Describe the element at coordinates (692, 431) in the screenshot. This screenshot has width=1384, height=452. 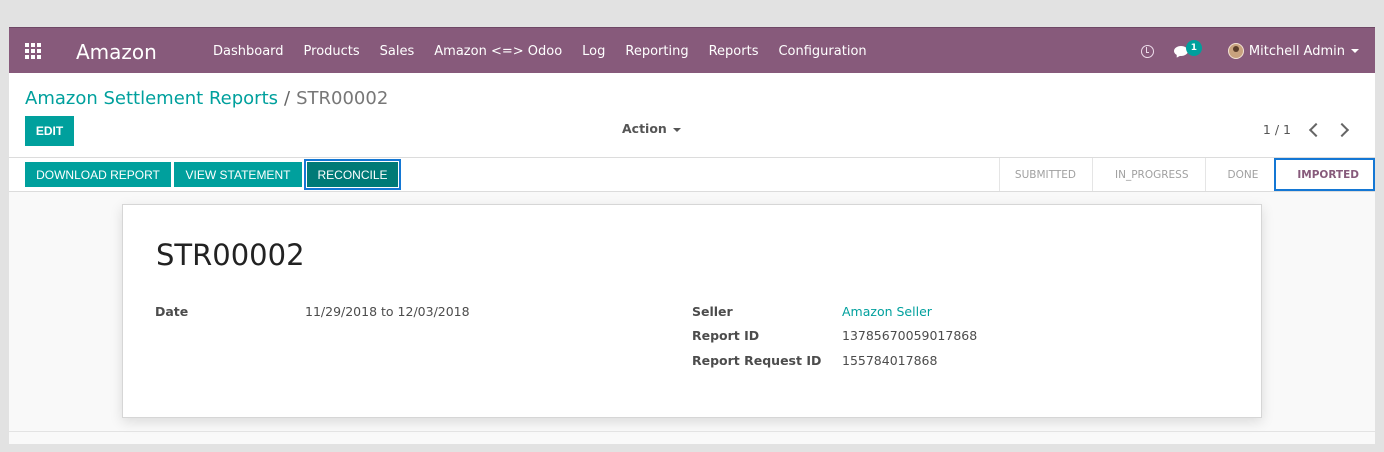
I see `chatter-divider` at that location.